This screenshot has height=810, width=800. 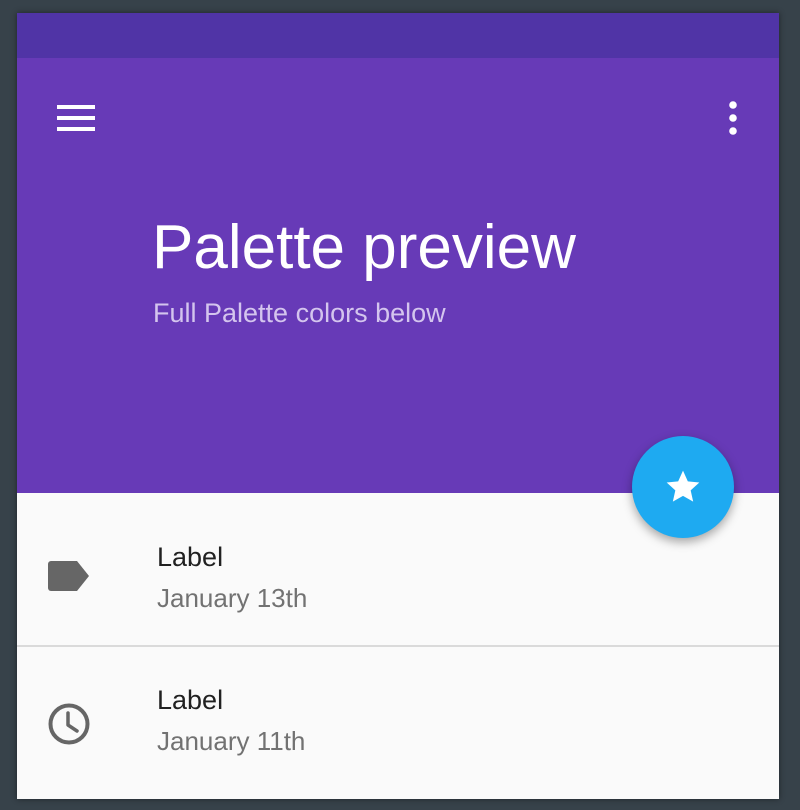 What do you see at coordinates (232, 598) in the screenshot?
I see `list-item-date: January 13th` at bounding box center [232, 598].